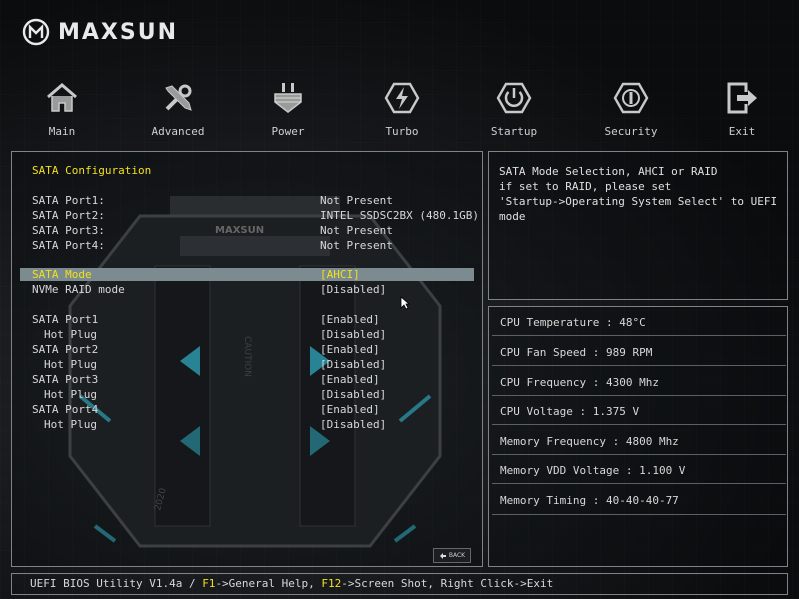 The height and width of the screenshot is (599, 799). What do you see at coordinates (247, 379) in the screenshot?
I see `sata-port3-setting: SATA Port3 [Enabled]` at bounding box center [247, 379].